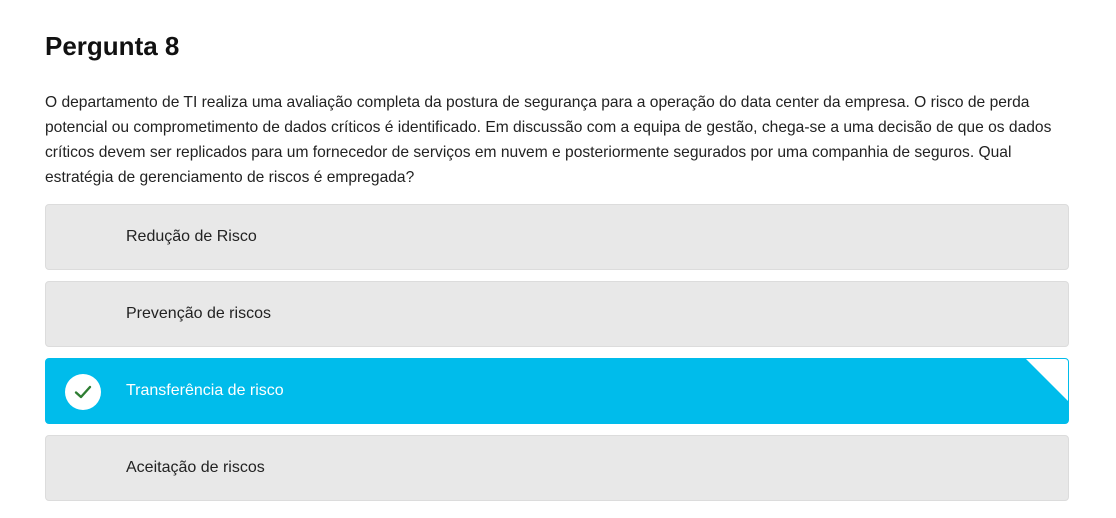 This screenshot has height=518, width=1116. I want to click on question-title: Pergunta 8, so click(112, 46).